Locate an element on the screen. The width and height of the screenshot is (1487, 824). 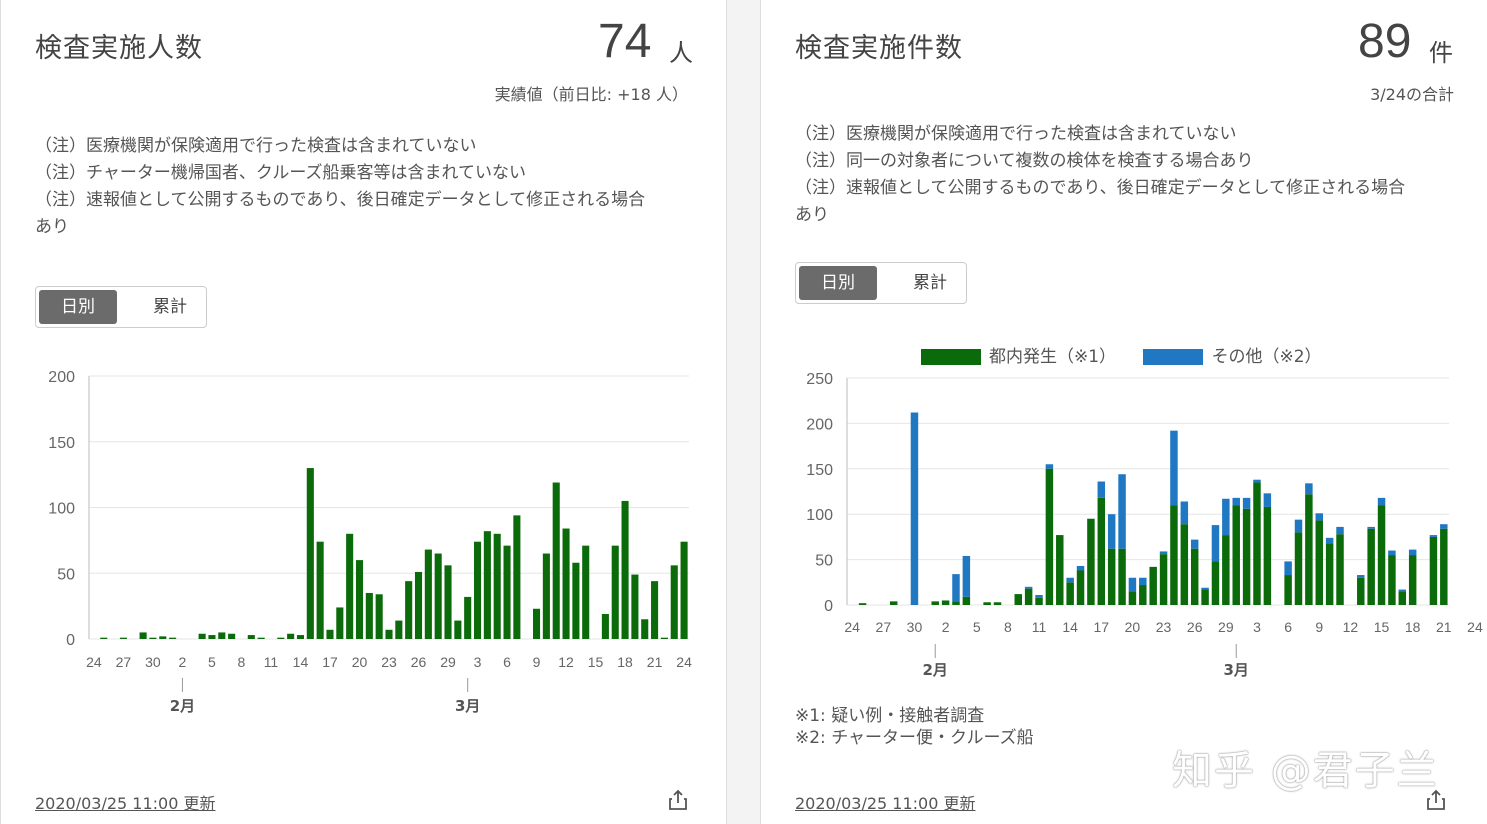
x-tick-label: 26 is located at coordinates (419, 662).